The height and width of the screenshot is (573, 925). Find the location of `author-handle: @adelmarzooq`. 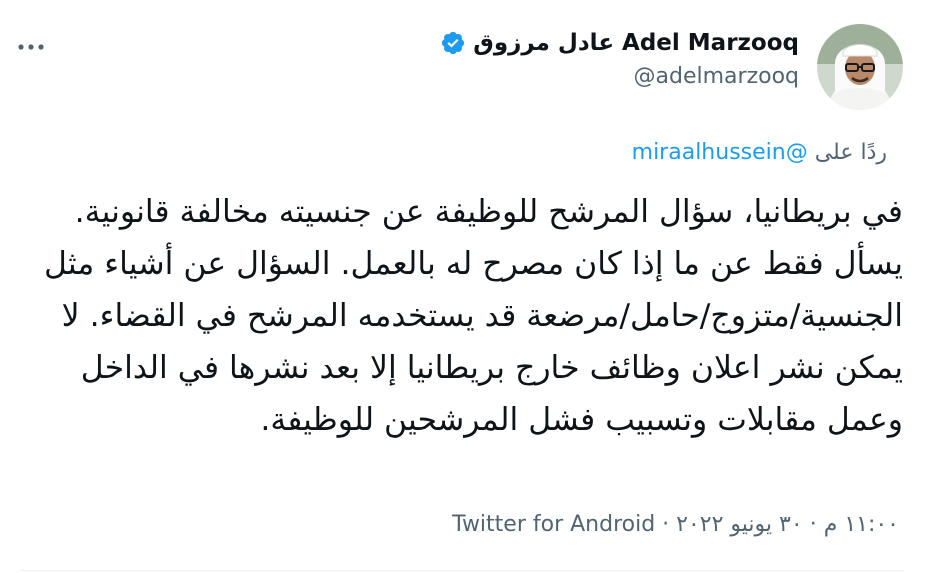

author-handle: @adelmarzooq is located at coordinates (716, 76).